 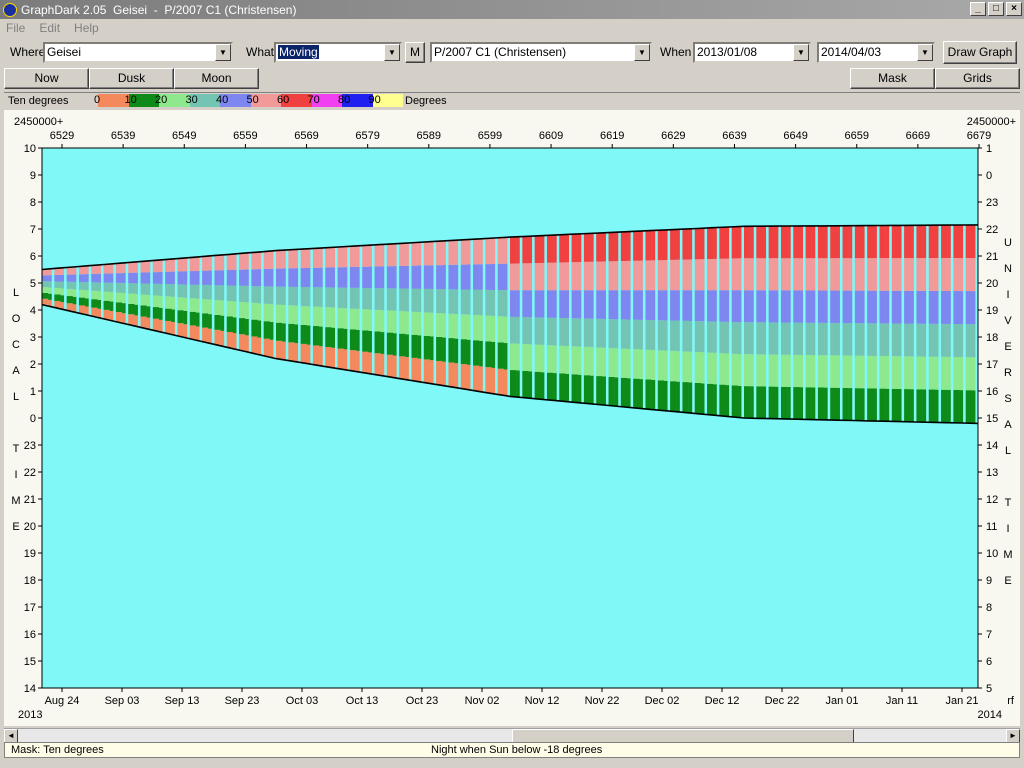 I want to click on what-value: Moving, so click(x=298, y=52).